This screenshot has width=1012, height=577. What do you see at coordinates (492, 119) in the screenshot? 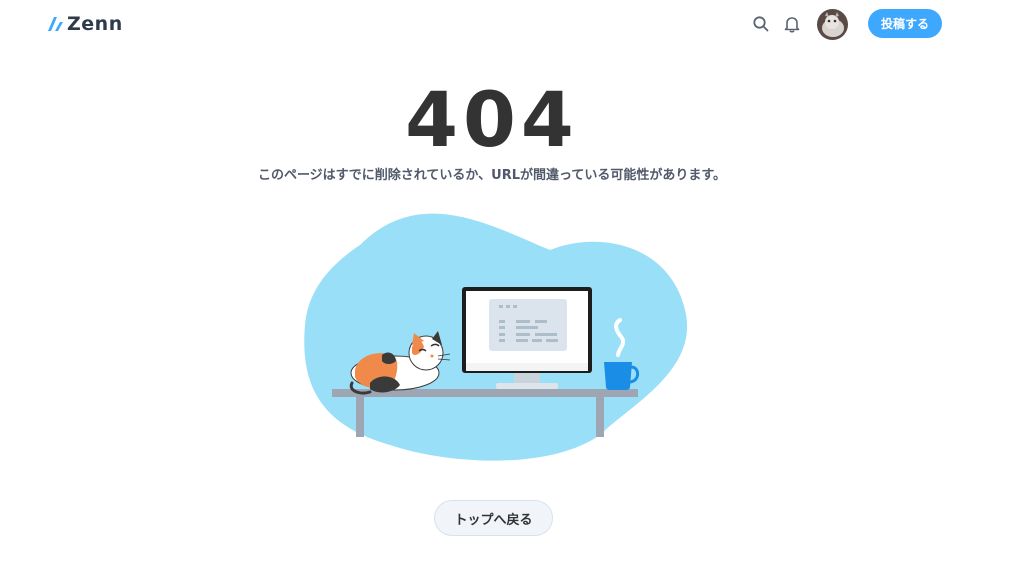
I see `error-code: 404` at bounding box center [492, 119].